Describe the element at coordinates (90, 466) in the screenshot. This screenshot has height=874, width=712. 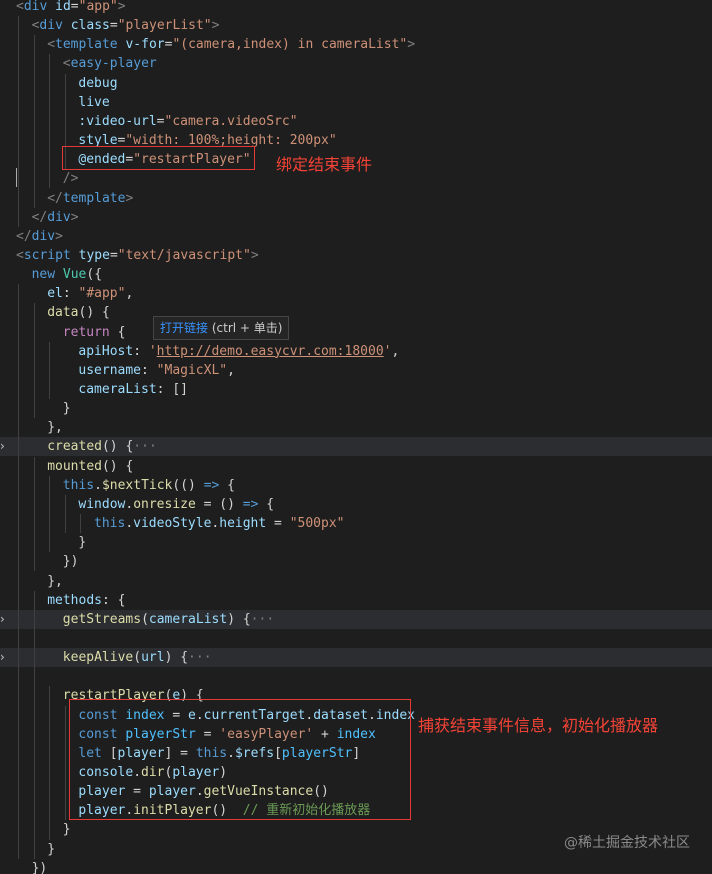
I see `code-text: mounted() {` at that location.